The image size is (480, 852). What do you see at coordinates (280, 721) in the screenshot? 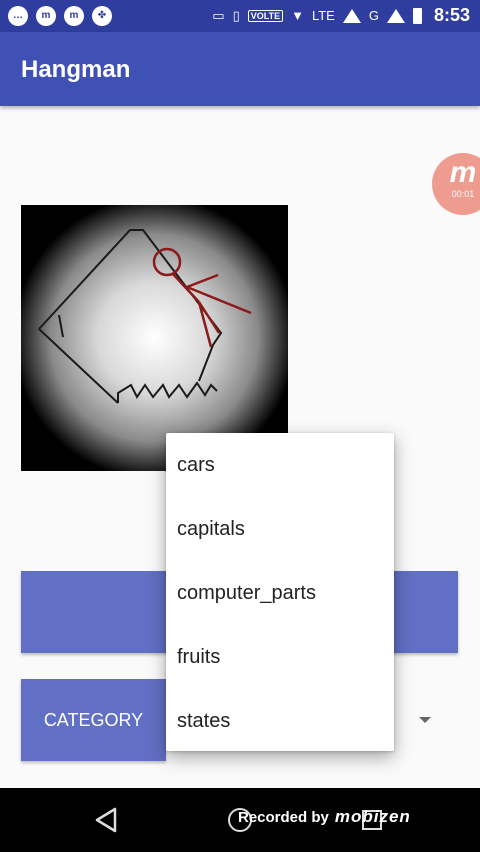
I see `dropdown-item-states: states` at bounding box center [280, 721].